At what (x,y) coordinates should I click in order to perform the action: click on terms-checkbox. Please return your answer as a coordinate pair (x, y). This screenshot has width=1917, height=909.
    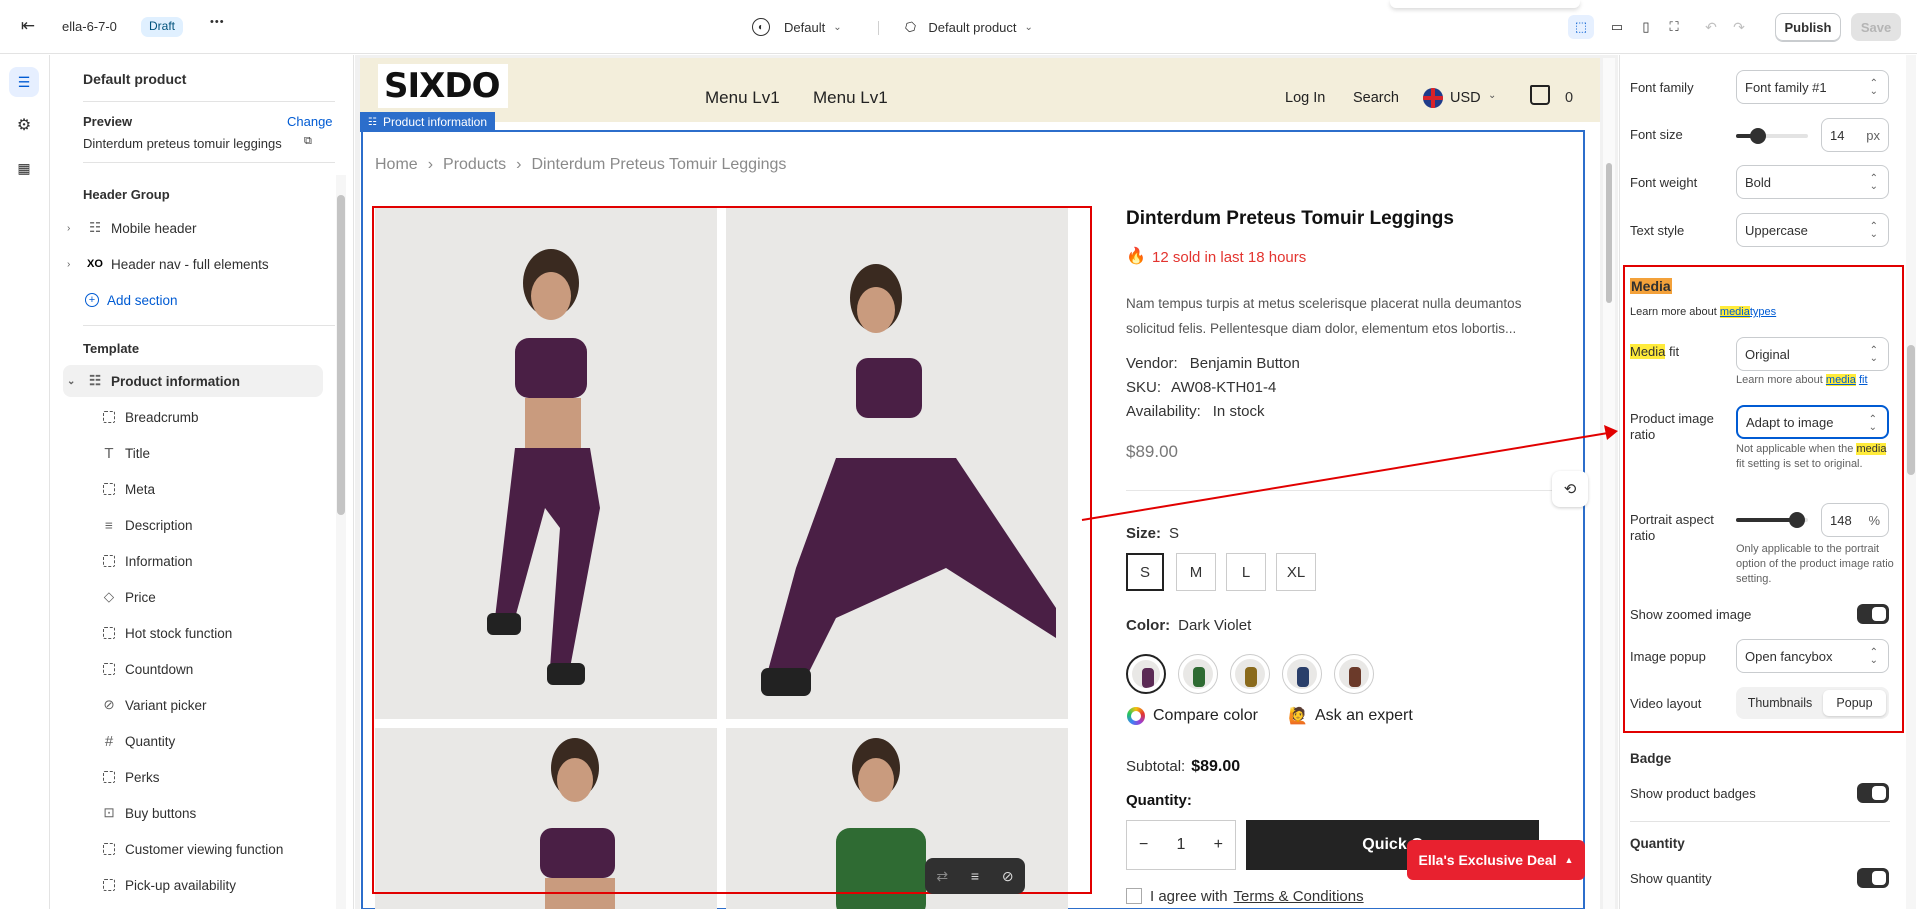
    Looking at the image, I should click on (1134, 896).